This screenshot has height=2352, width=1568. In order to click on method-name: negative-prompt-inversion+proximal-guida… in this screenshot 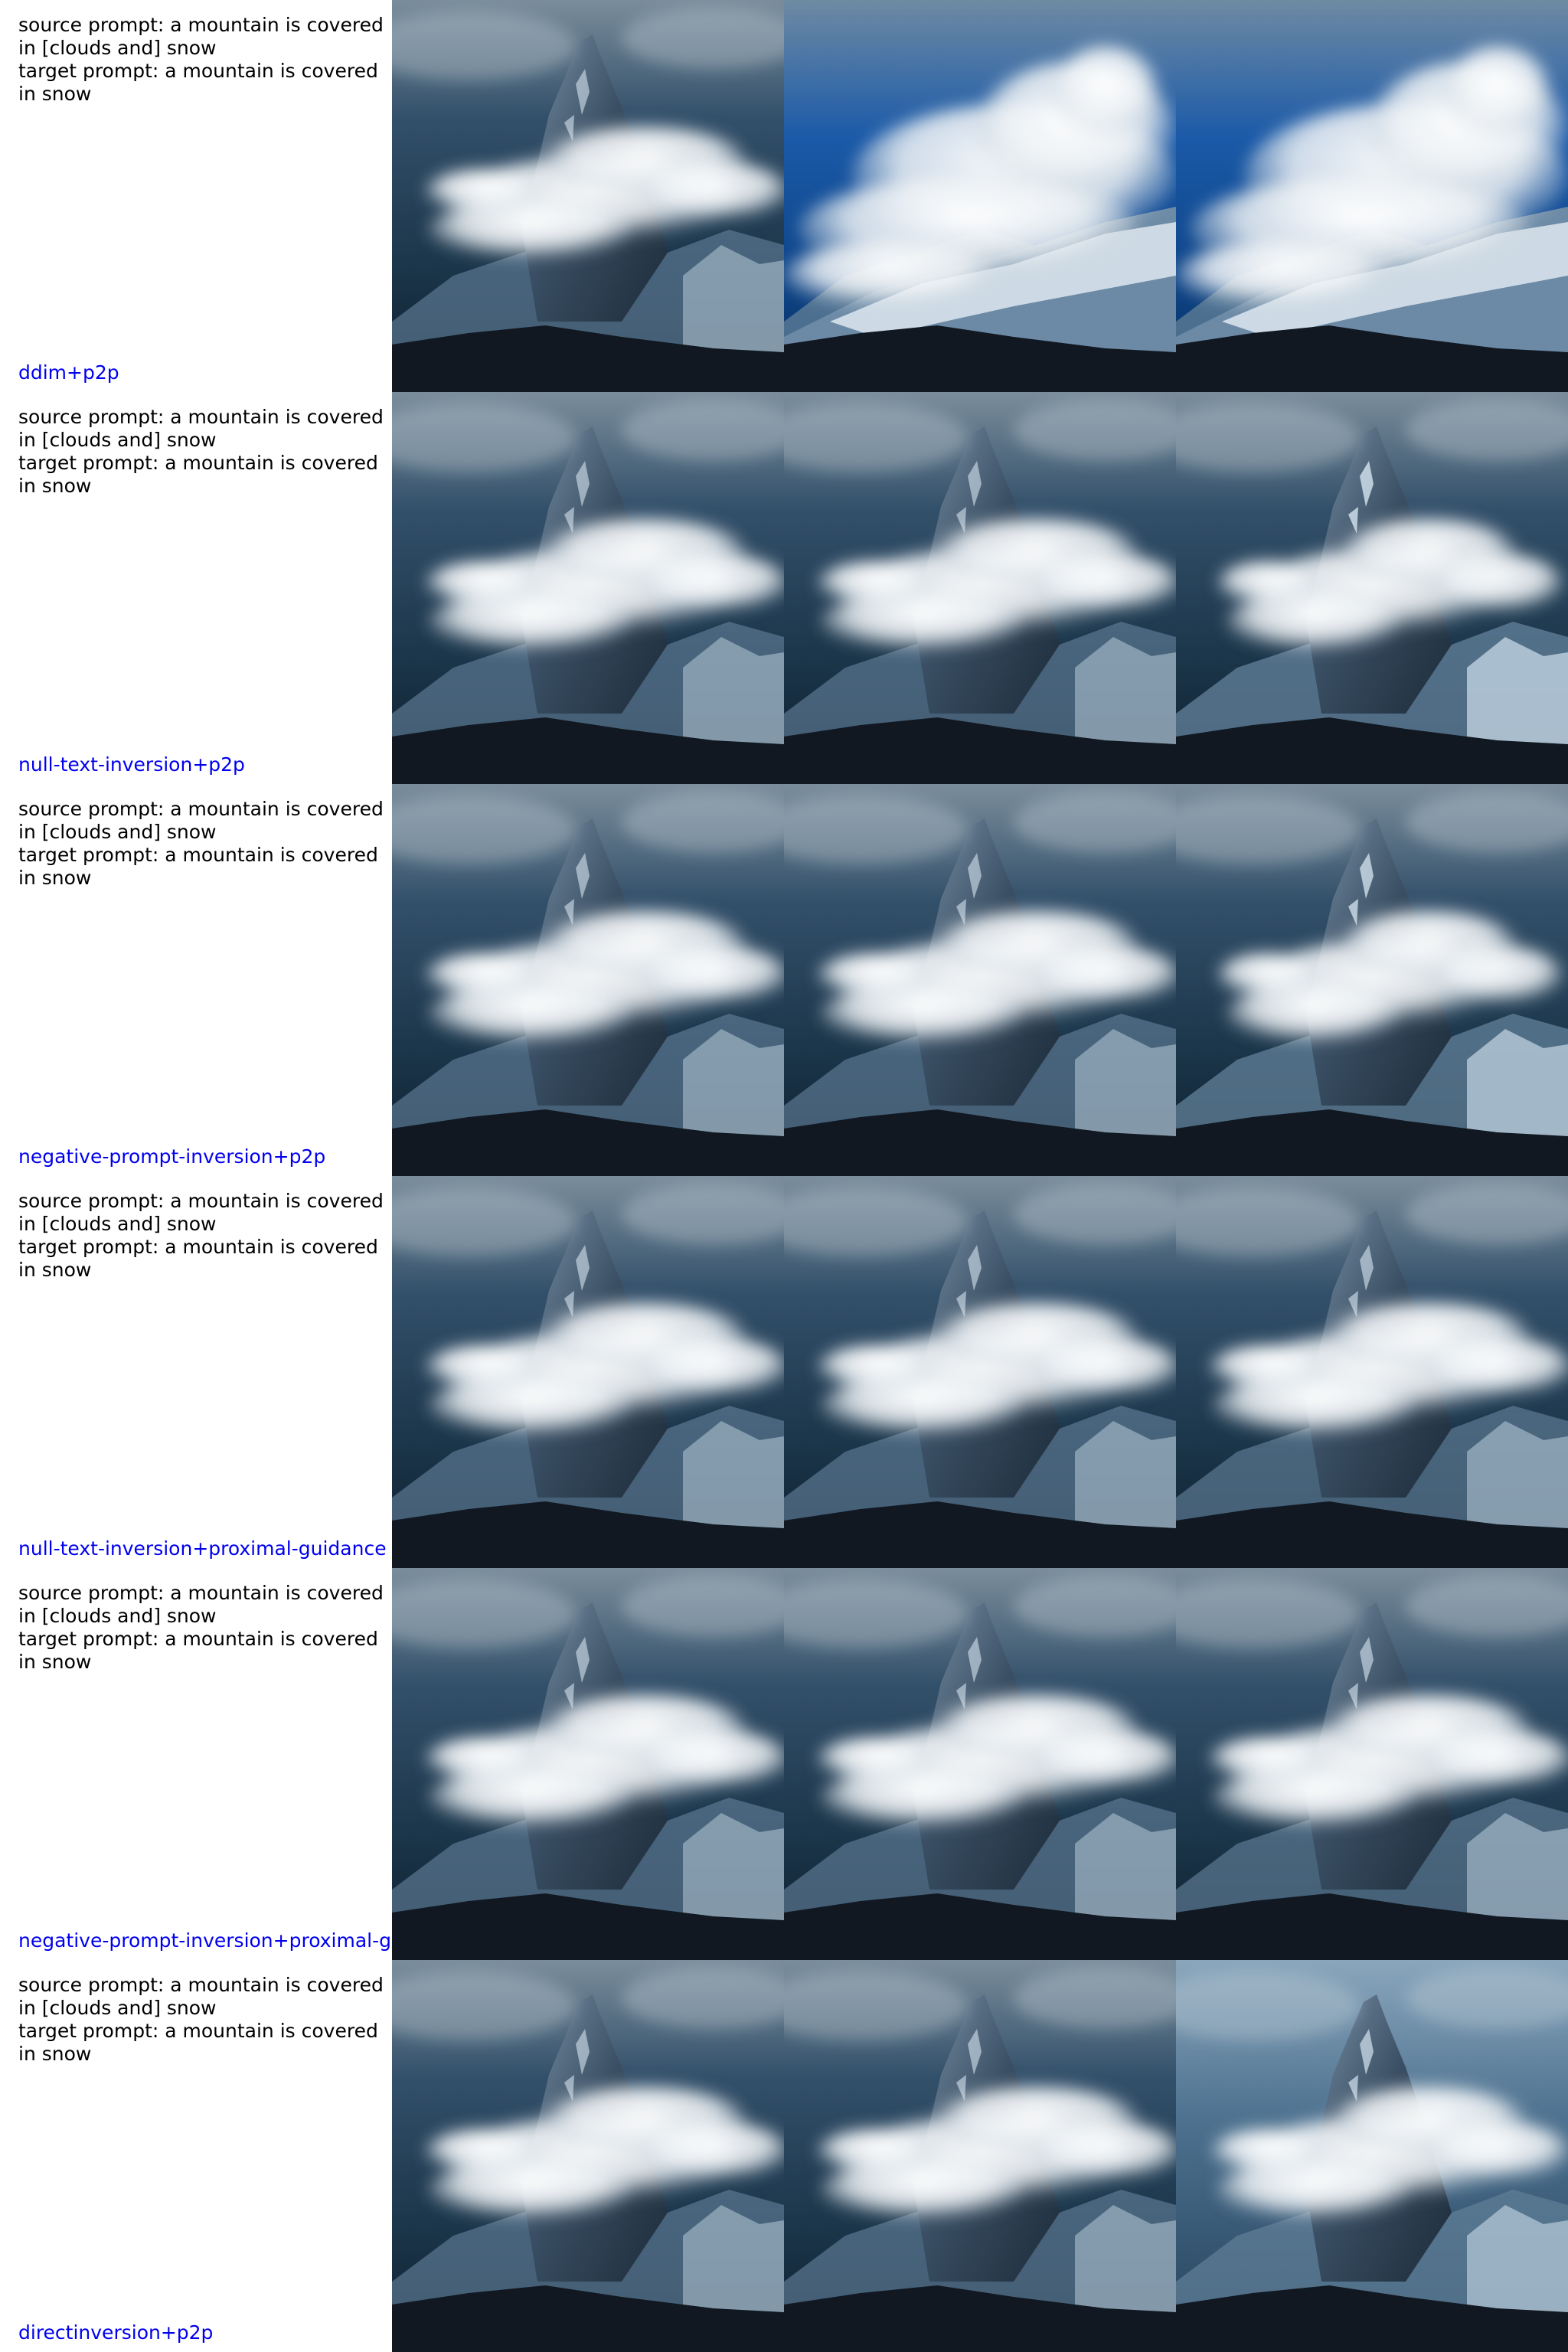, I will do `click(205, 1940)`.